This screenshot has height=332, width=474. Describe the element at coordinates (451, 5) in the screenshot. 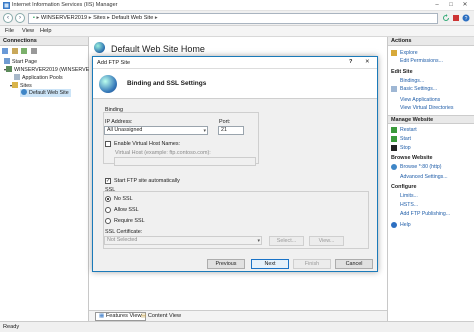

I see `maximize-button: □` at that location.